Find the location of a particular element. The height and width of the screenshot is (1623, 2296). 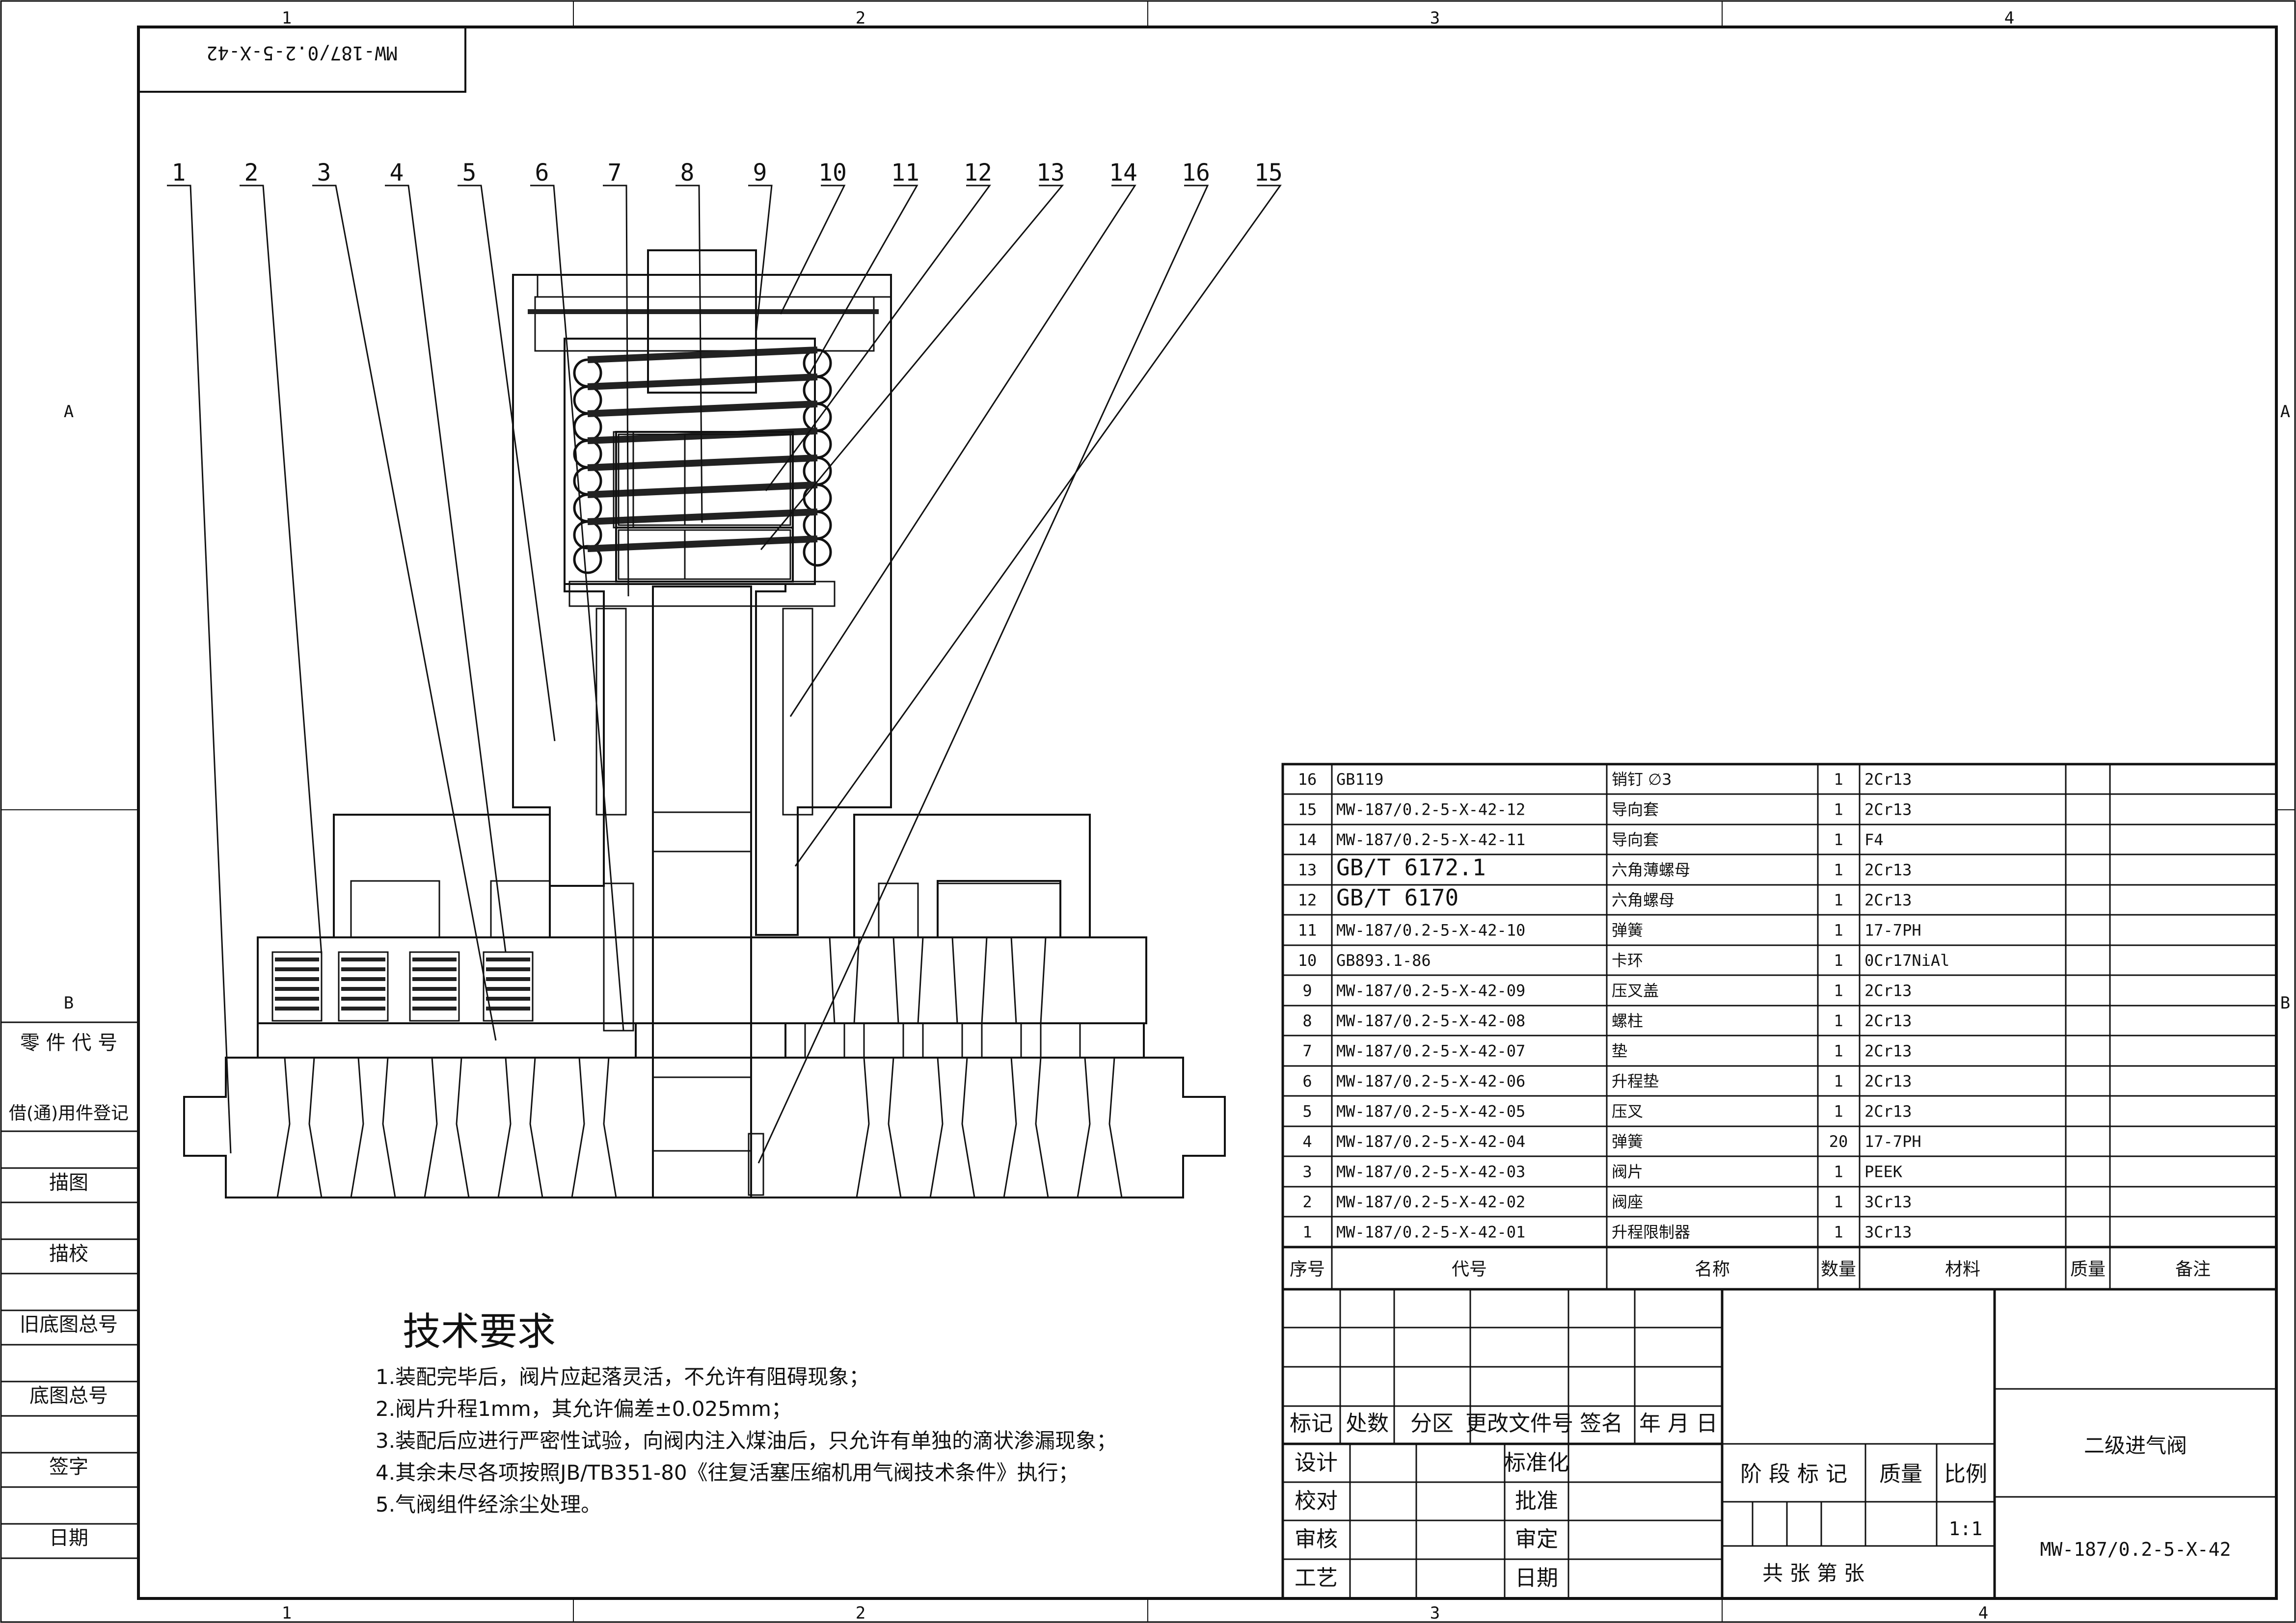

rev-header-doc: 更改文件号 is located at coordinates (1519, 1423).